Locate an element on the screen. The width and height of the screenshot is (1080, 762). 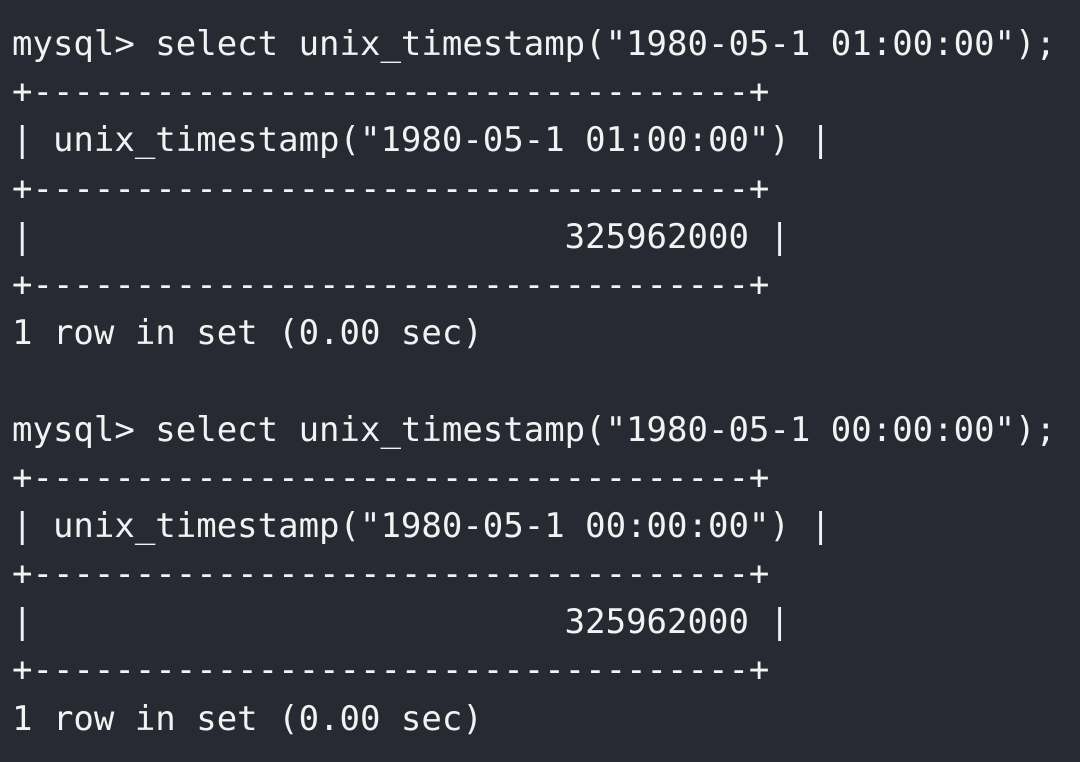
table-header-row: | unix_timestamp("1980-05-1 01:00:00") | is located at coordinates (421, 140).